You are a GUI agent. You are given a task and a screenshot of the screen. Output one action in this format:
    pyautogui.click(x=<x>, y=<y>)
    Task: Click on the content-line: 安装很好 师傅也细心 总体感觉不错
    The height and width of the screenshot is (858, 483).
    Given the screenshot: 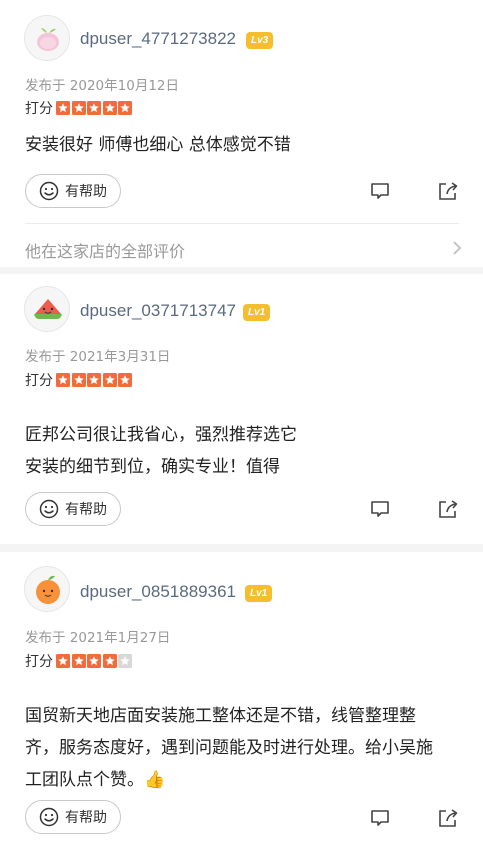 What is the action you would take?
    pyautogui.click(x=158, y=145)
    